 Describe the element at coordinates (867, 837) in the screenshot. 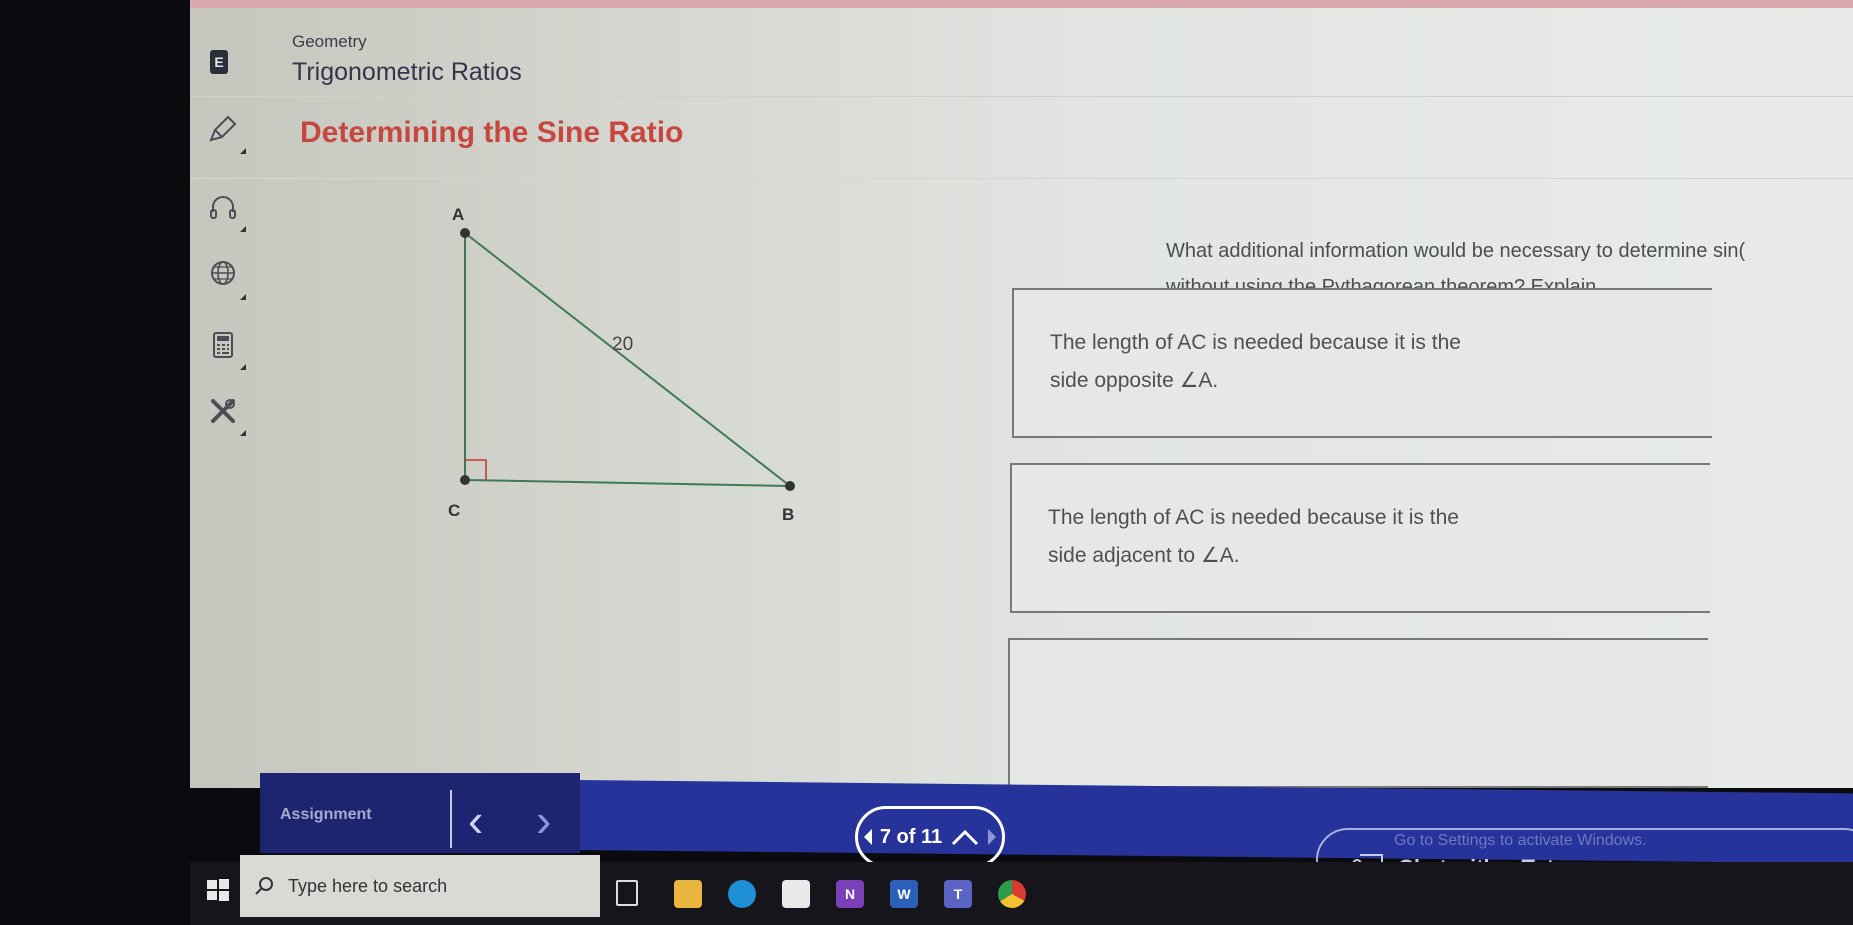

I see `previous-page-icon` at that location.